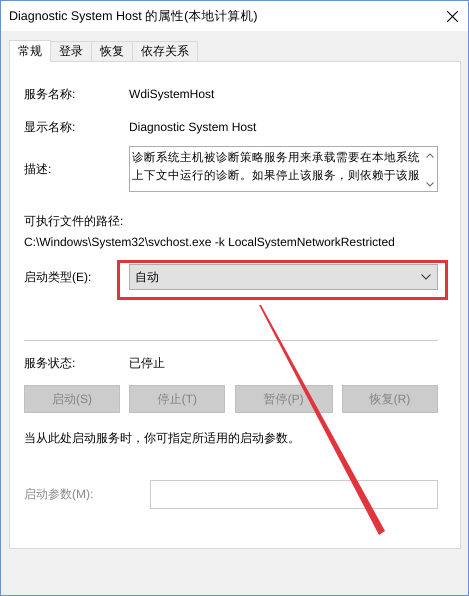  What do you see at coordinates (430, 184) in the screenshot?
I see `scroll-down-icon` at bounding box center [430, 184].